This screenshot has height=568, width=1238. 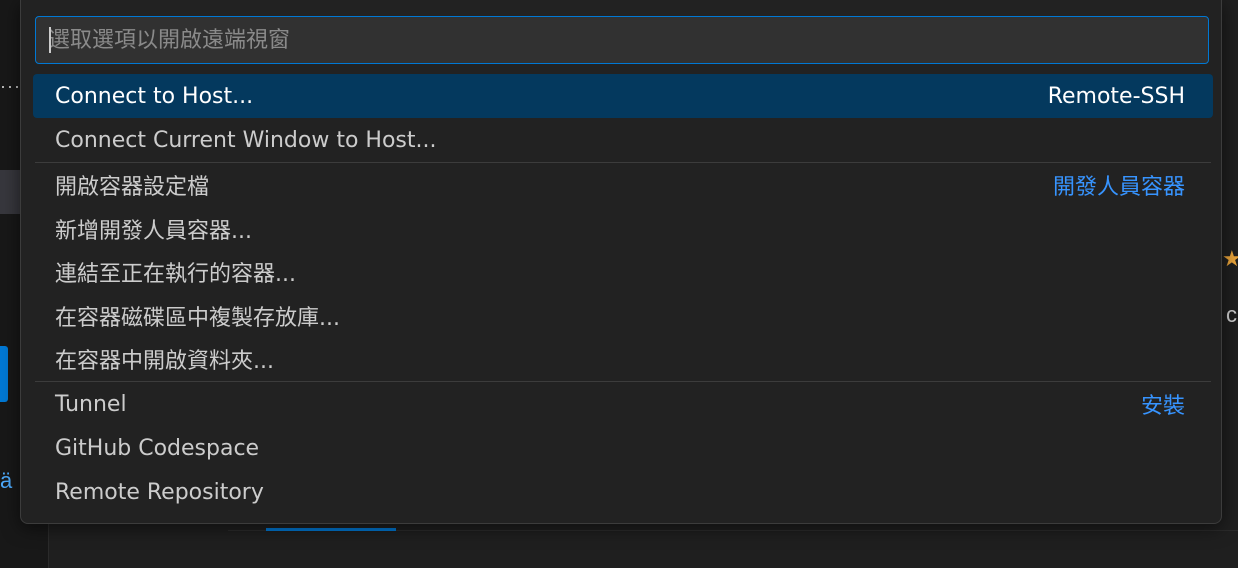 I want to click on install-link: 安裝, so click(x=1163, y=404).